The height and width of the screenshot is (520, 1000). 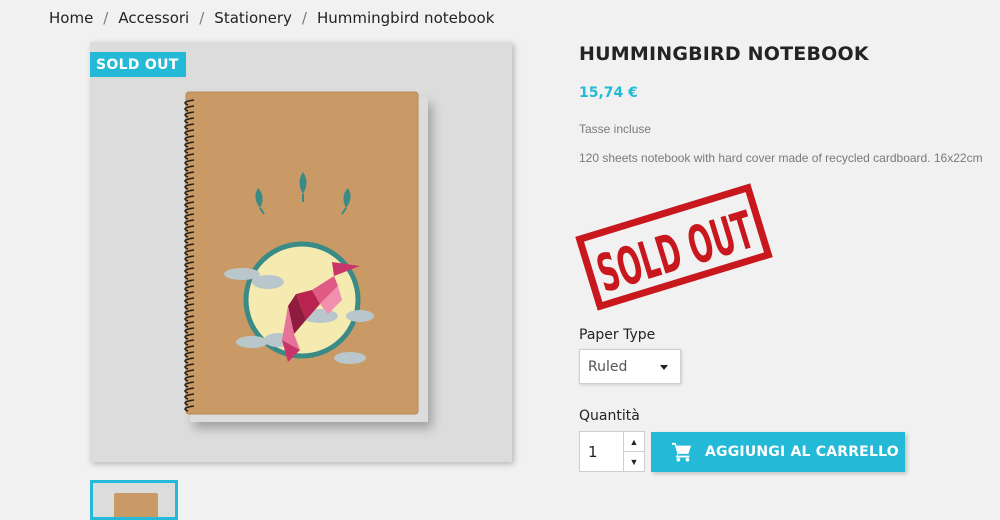 I want to click on notebook-image, so click(x=301, y=253).